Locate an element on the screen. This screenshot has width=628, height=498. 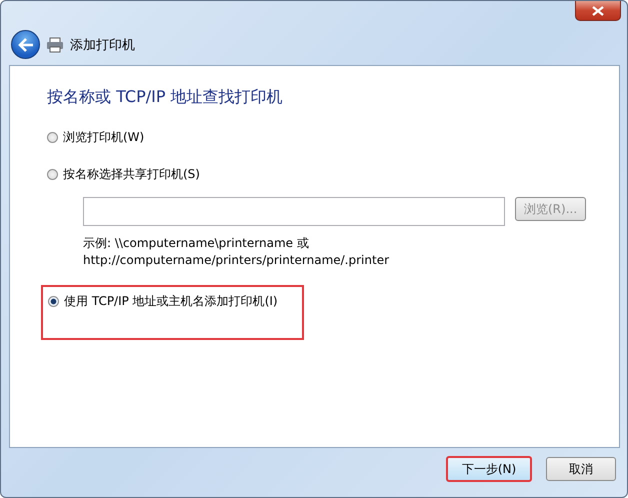
close-icon is located at coordinates (598, 11).